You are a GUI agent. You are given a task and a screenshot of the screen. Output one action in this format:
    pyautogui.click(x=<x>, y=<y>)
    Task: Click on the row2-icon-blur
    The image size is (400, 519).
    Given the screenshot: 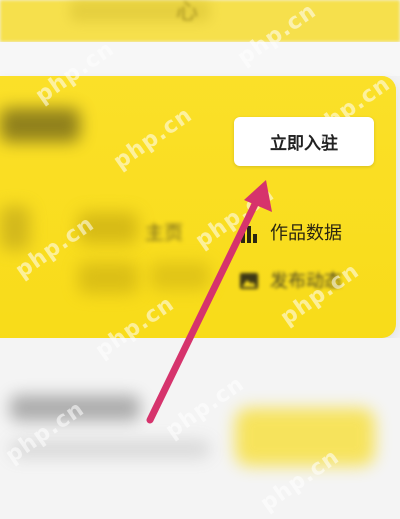 What is the action you would take?
    pyautogui.click(x=108, y=278)
    